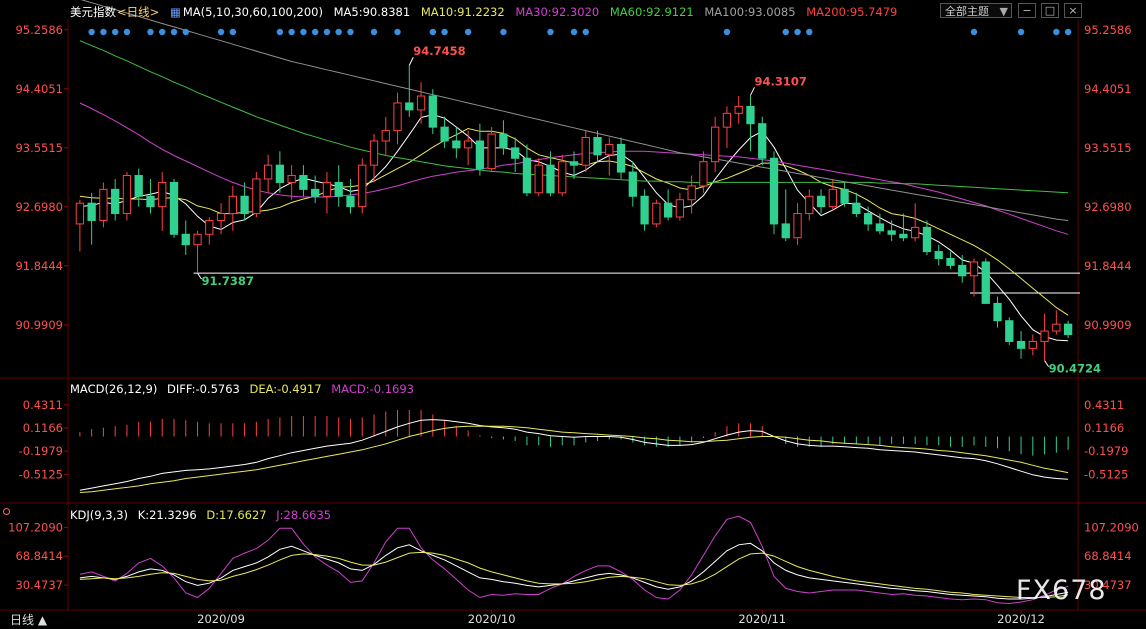 The image size is (1146, 629). What do you see at coordinates (762, 619) in the screenshot?
I see `x-tick-label: 2020/11` at bounding box center [762, 619].